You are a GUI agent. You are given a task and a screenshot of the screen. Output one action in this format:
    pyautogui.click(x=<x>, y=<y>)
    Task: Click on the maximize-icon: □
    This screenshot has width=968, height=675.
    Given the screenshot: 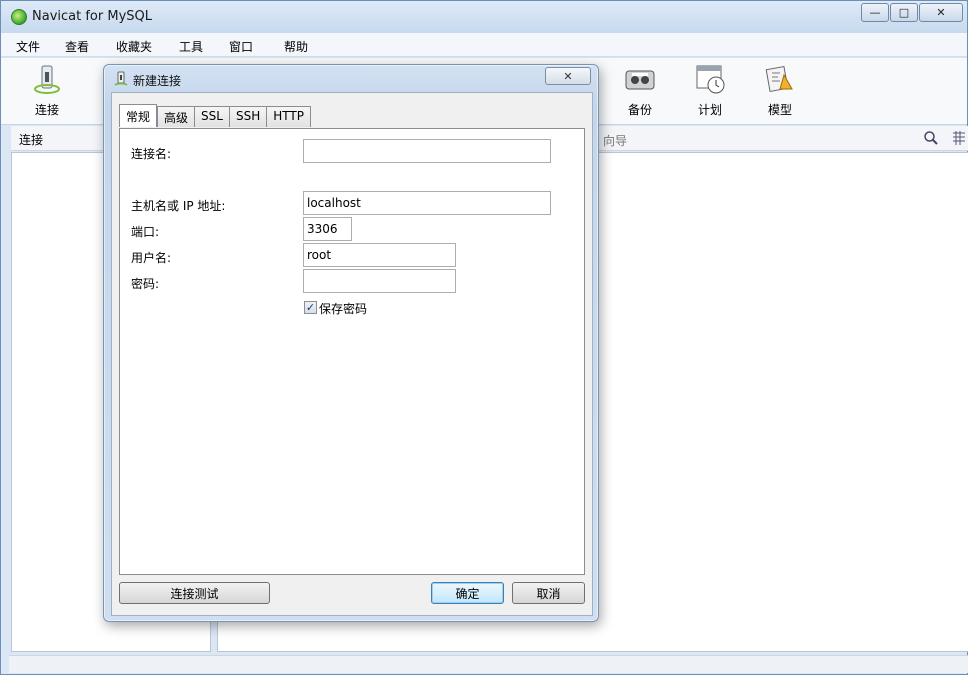 What is the action you would take?
    pyautogui.click(x=904, y=12)
    